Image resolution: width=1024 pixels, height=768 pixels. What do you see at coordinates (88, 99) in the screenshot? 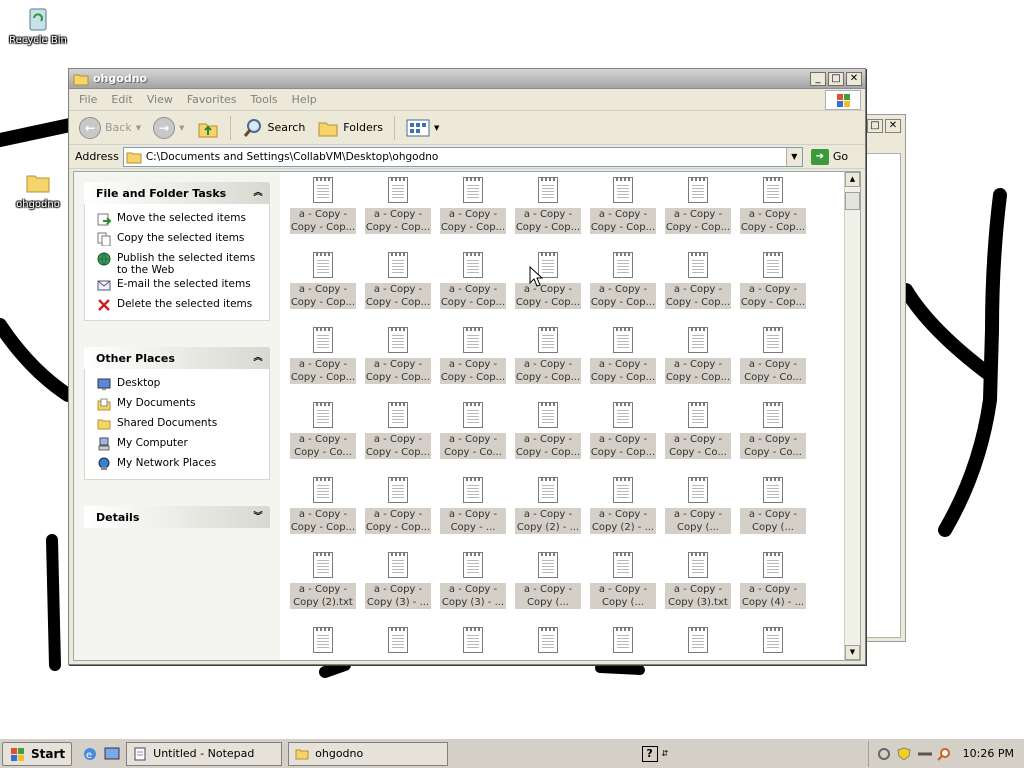
I see `menu-file: File` at bounding box center [88, 99].